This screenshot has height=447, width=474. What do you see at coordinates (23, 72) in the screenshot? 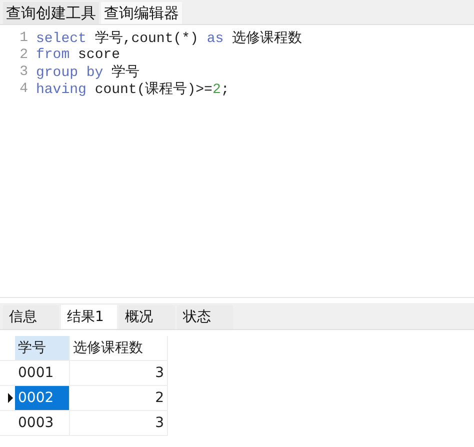
I see `line-number: 3` at bounding box center [23, 72].